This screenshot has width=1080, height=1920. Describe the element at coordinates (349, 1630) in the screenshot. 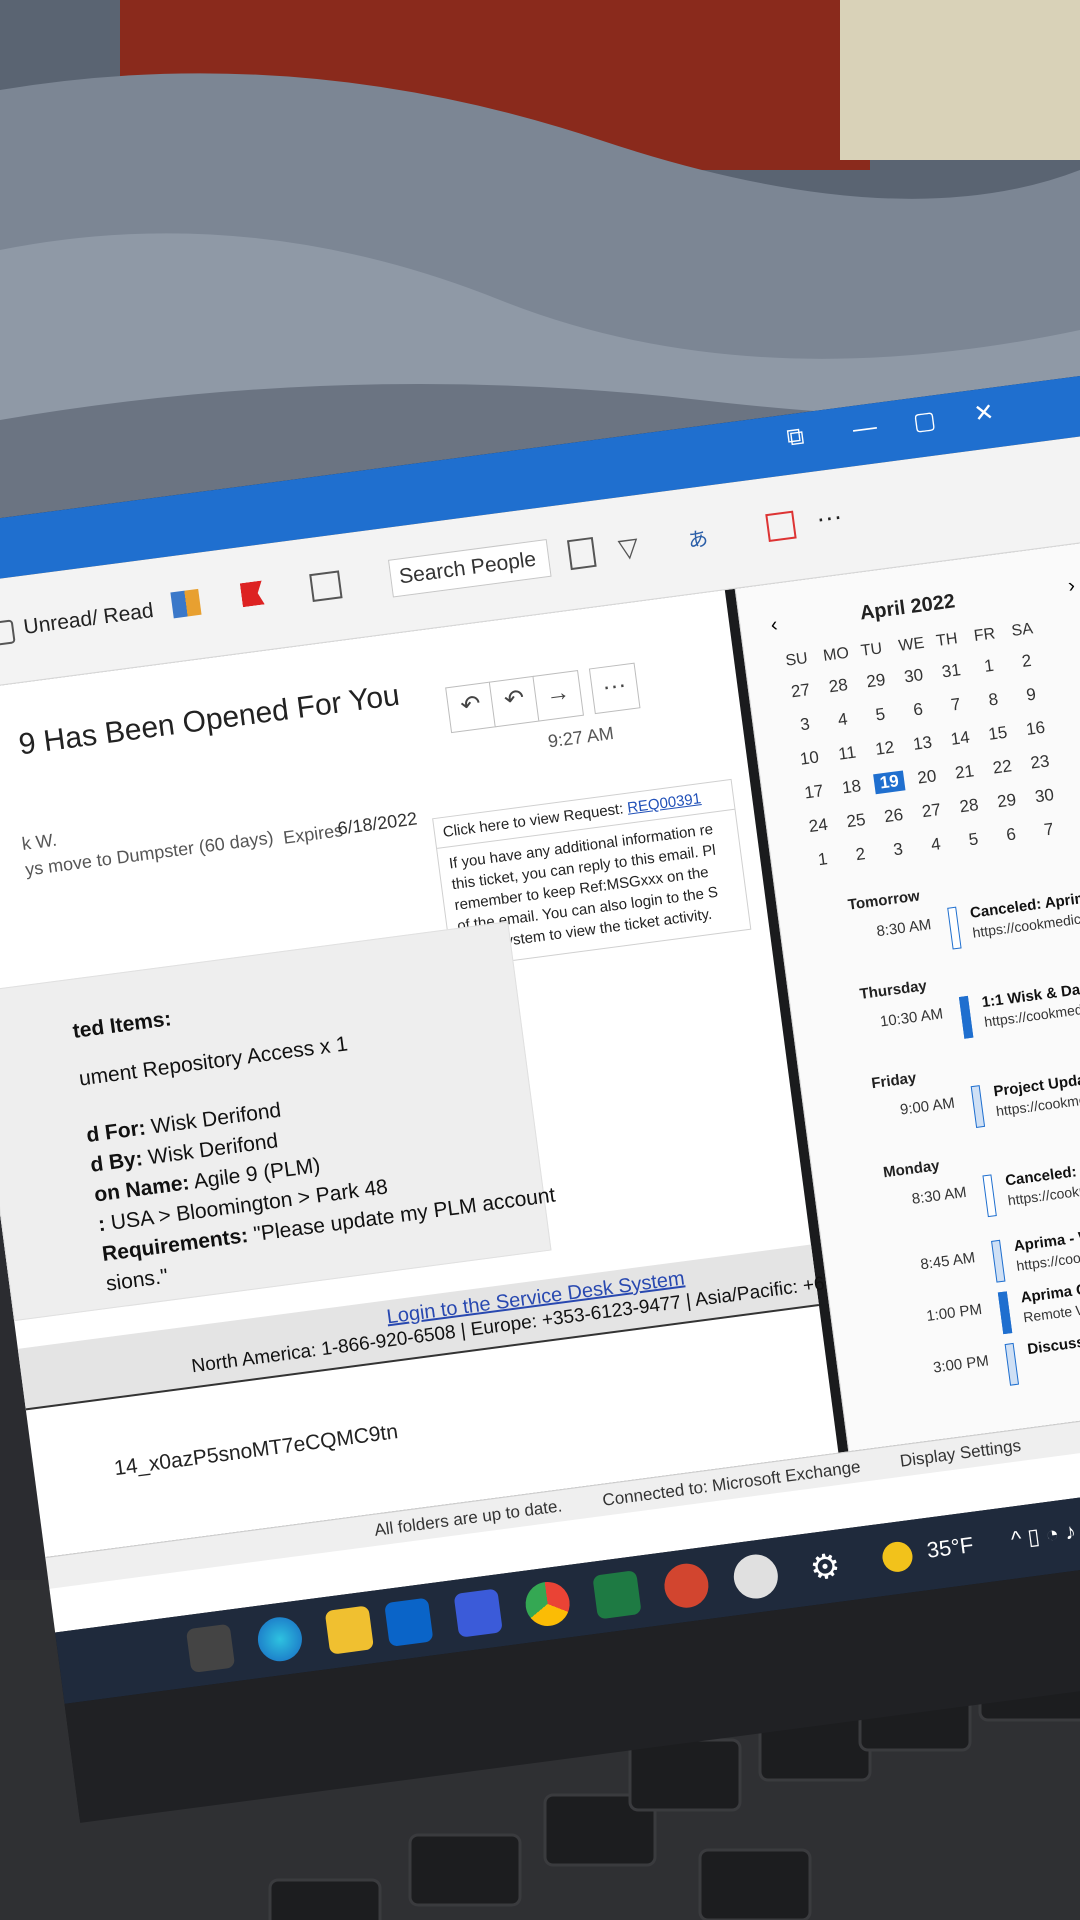

I see `file-explorer-icon` at that location.